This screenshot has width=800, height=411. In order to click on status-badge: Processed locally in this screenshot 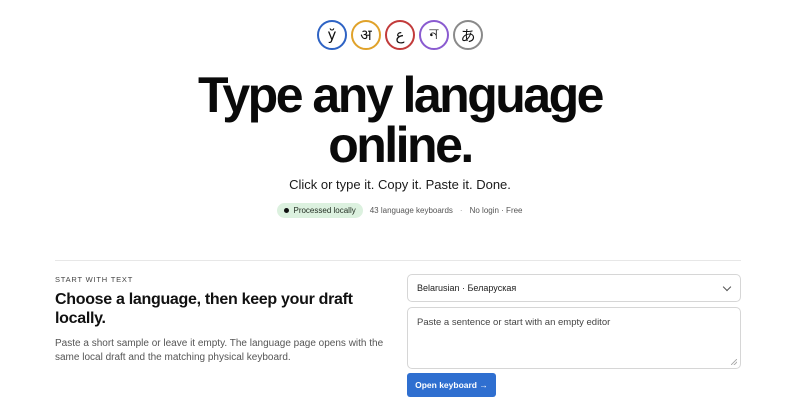, I will do `click(320, 210)`.